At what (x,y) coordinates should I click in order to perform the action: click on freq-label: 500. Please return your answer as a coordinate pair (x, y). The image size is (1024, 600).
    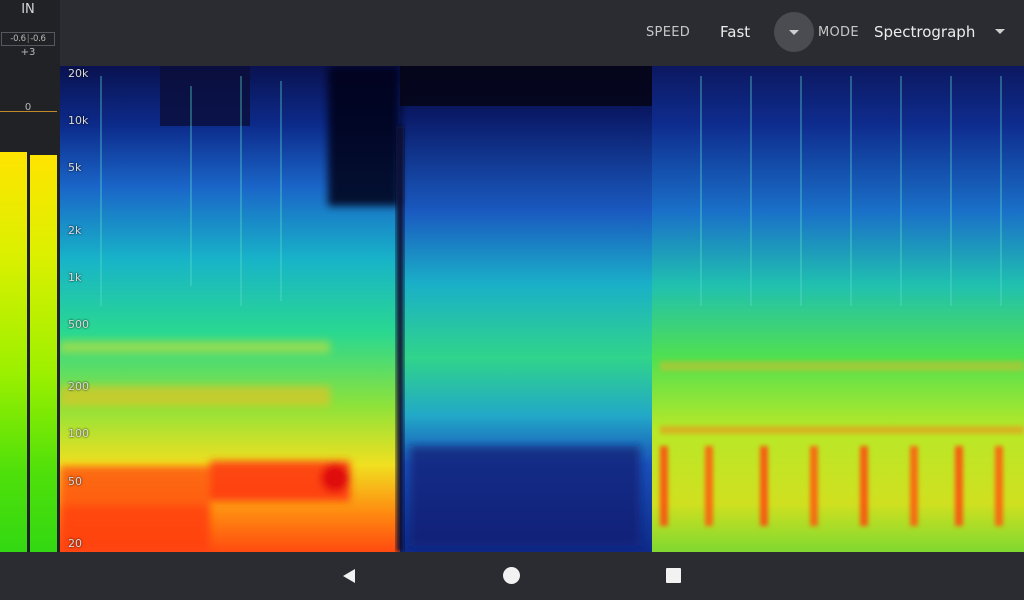
    Looking at the image, I should click on (78, 324).